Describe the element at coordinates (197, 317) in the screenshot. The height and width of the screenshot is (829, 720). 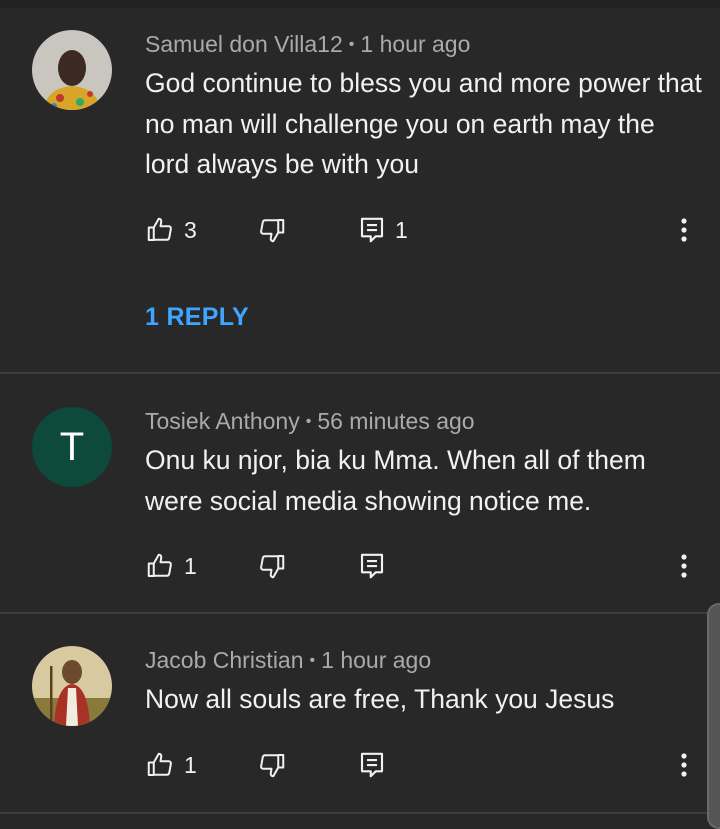
I see `view-replies-link: 1 REPLY` at that location.